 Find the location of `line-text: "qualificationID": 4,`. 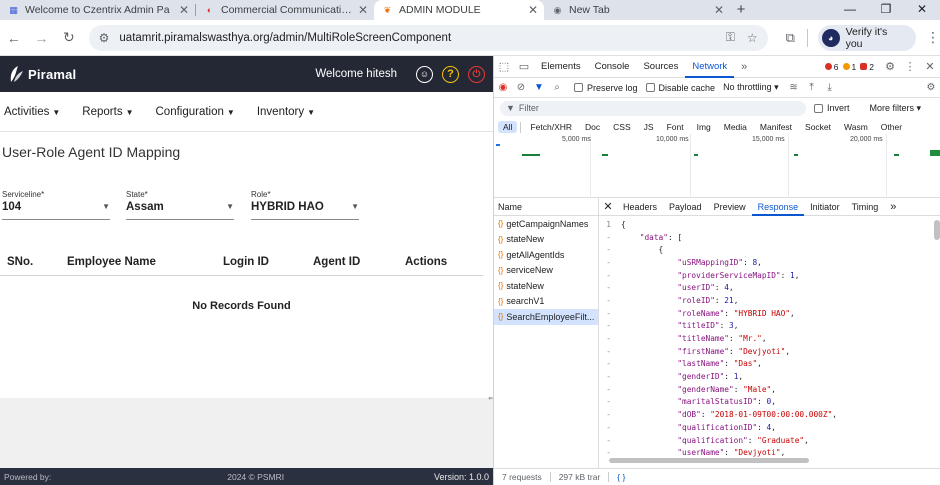

line-text: "qualificationID": 4, is located at coordinates (726, 427).